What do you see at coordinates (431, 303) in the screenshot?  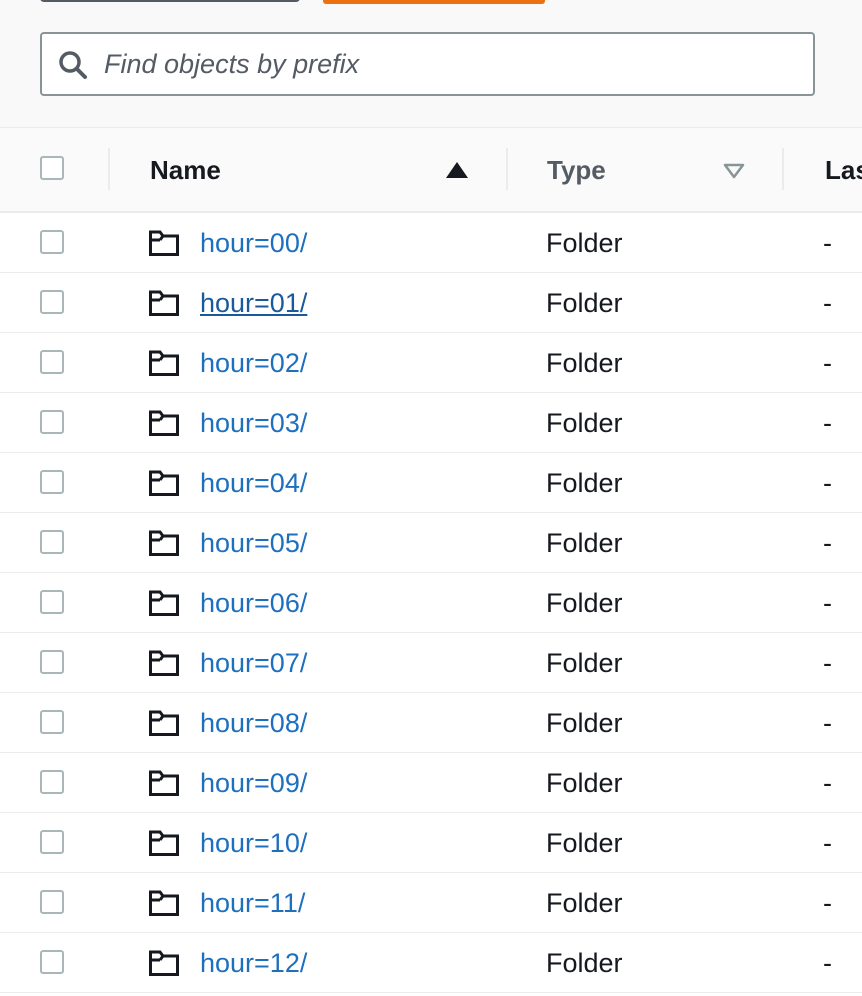 I see `table-row: hour=01/ Folder -` at bounding box center [431, 303].